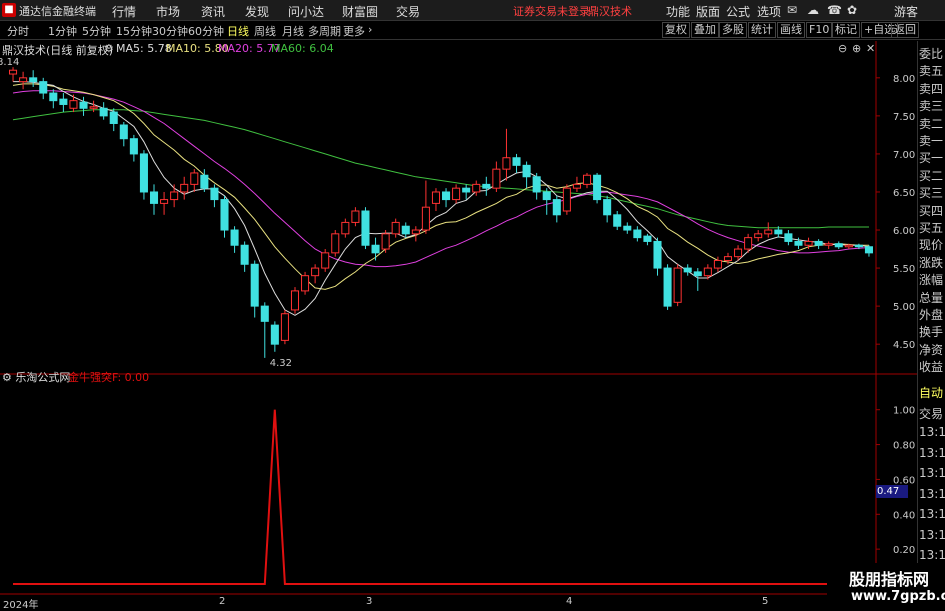  What do you see at coordinates (551, 11) in the screenshot?
I see `login-notice: 证券交易未登录` at bounding box center [551, 11].